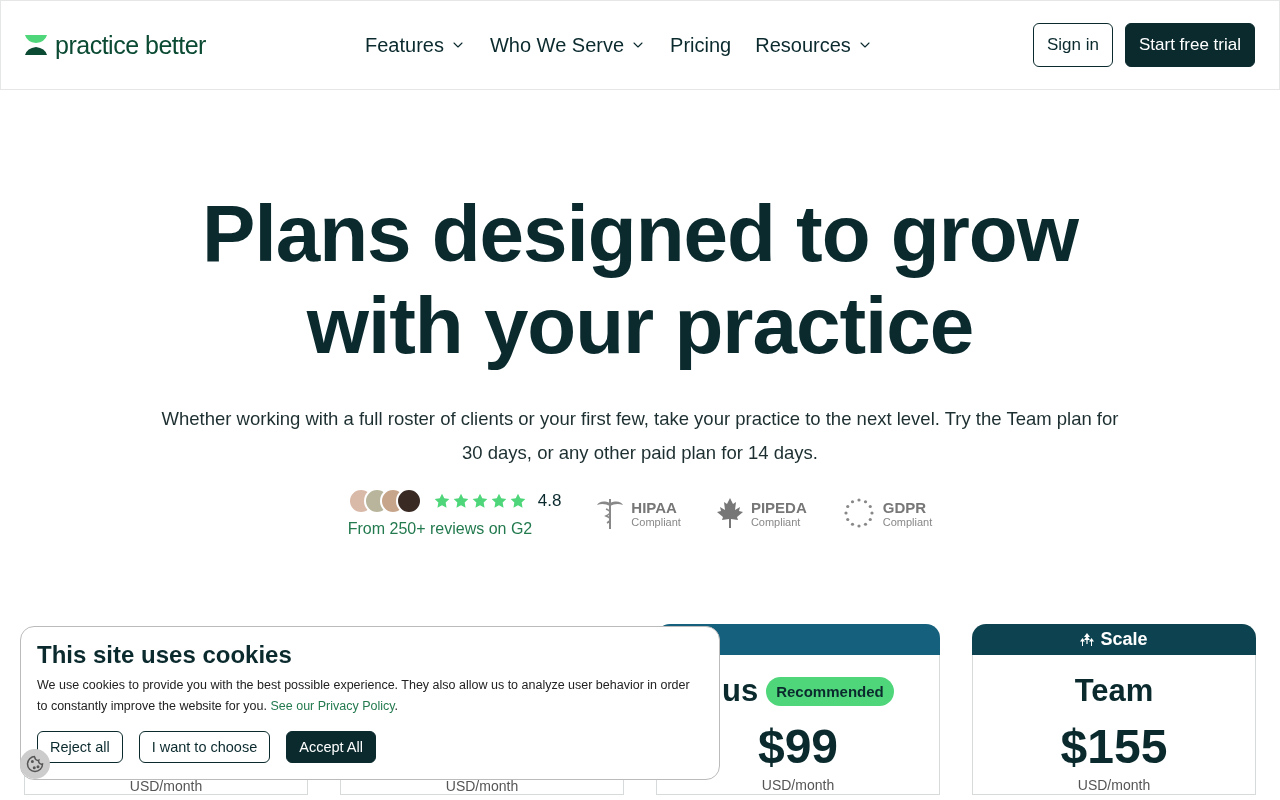 The height and width of the screenshot is (800, 1280). Describe the element at coordinates (830, 691) in the screenshot. I see `recommended-badge: Recommended` at that location.